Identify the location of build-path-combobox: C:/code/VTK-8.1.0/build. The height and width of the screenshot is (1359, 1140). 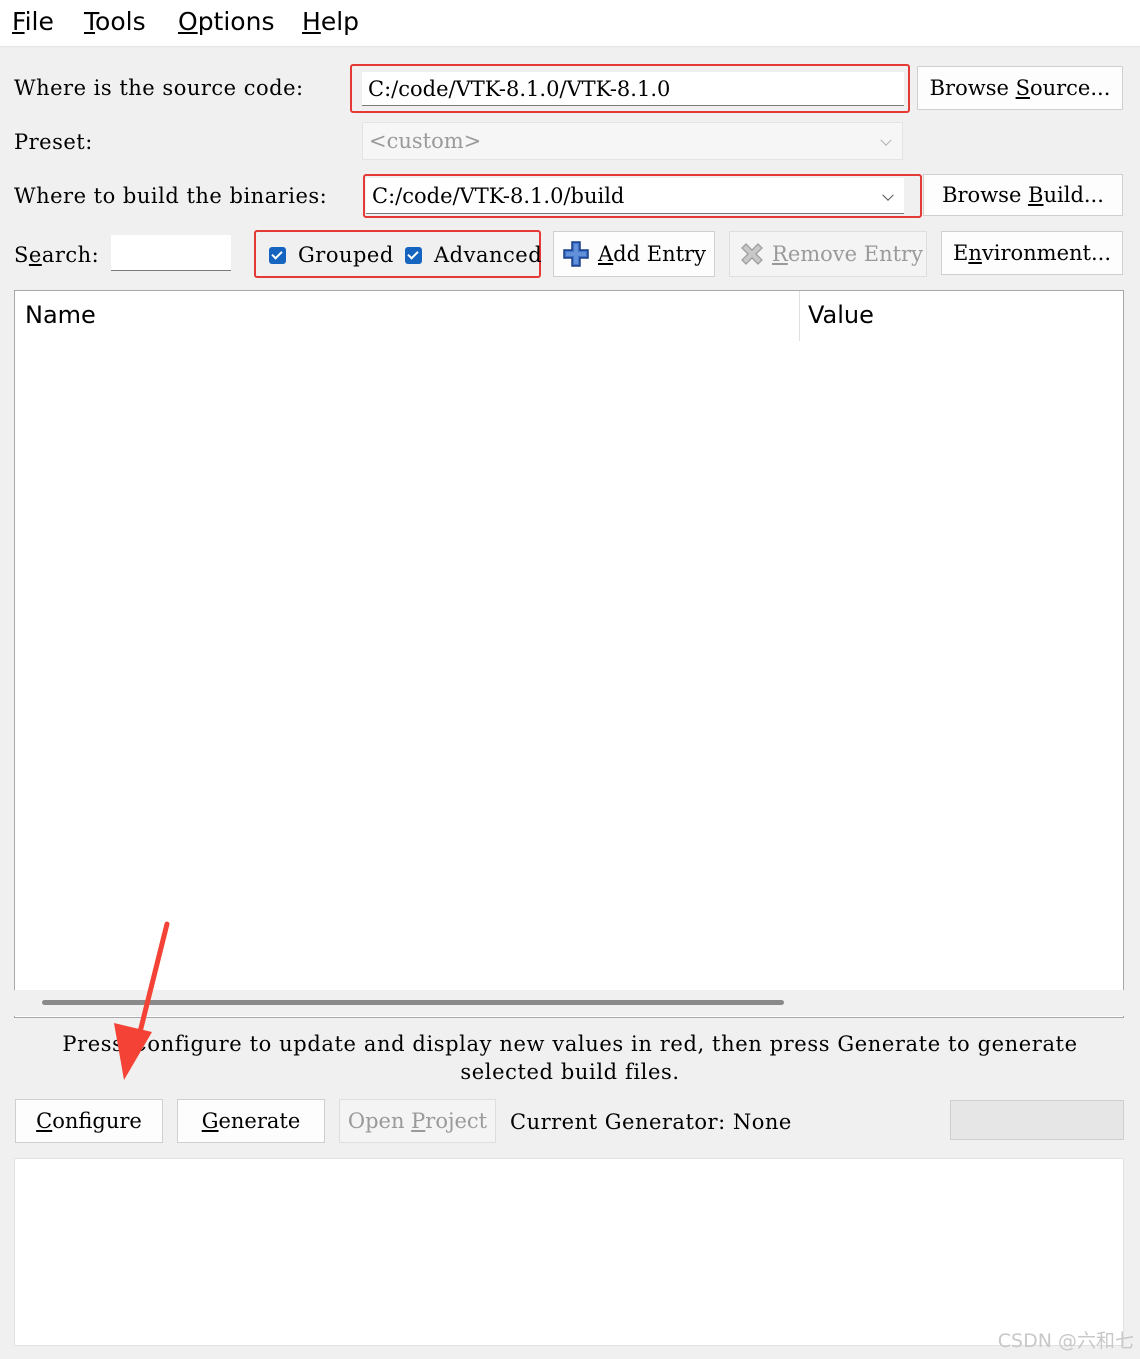
(635, 196).